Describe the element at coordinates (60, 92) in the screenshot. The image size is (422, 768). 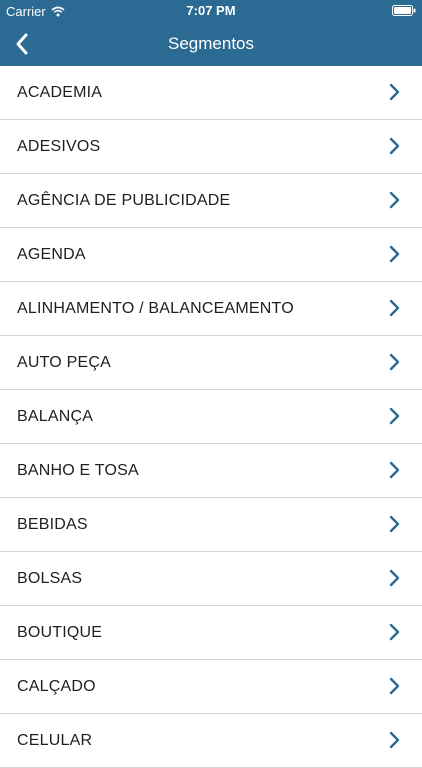
I see `list-item-label: ACADEMIA` at that location.